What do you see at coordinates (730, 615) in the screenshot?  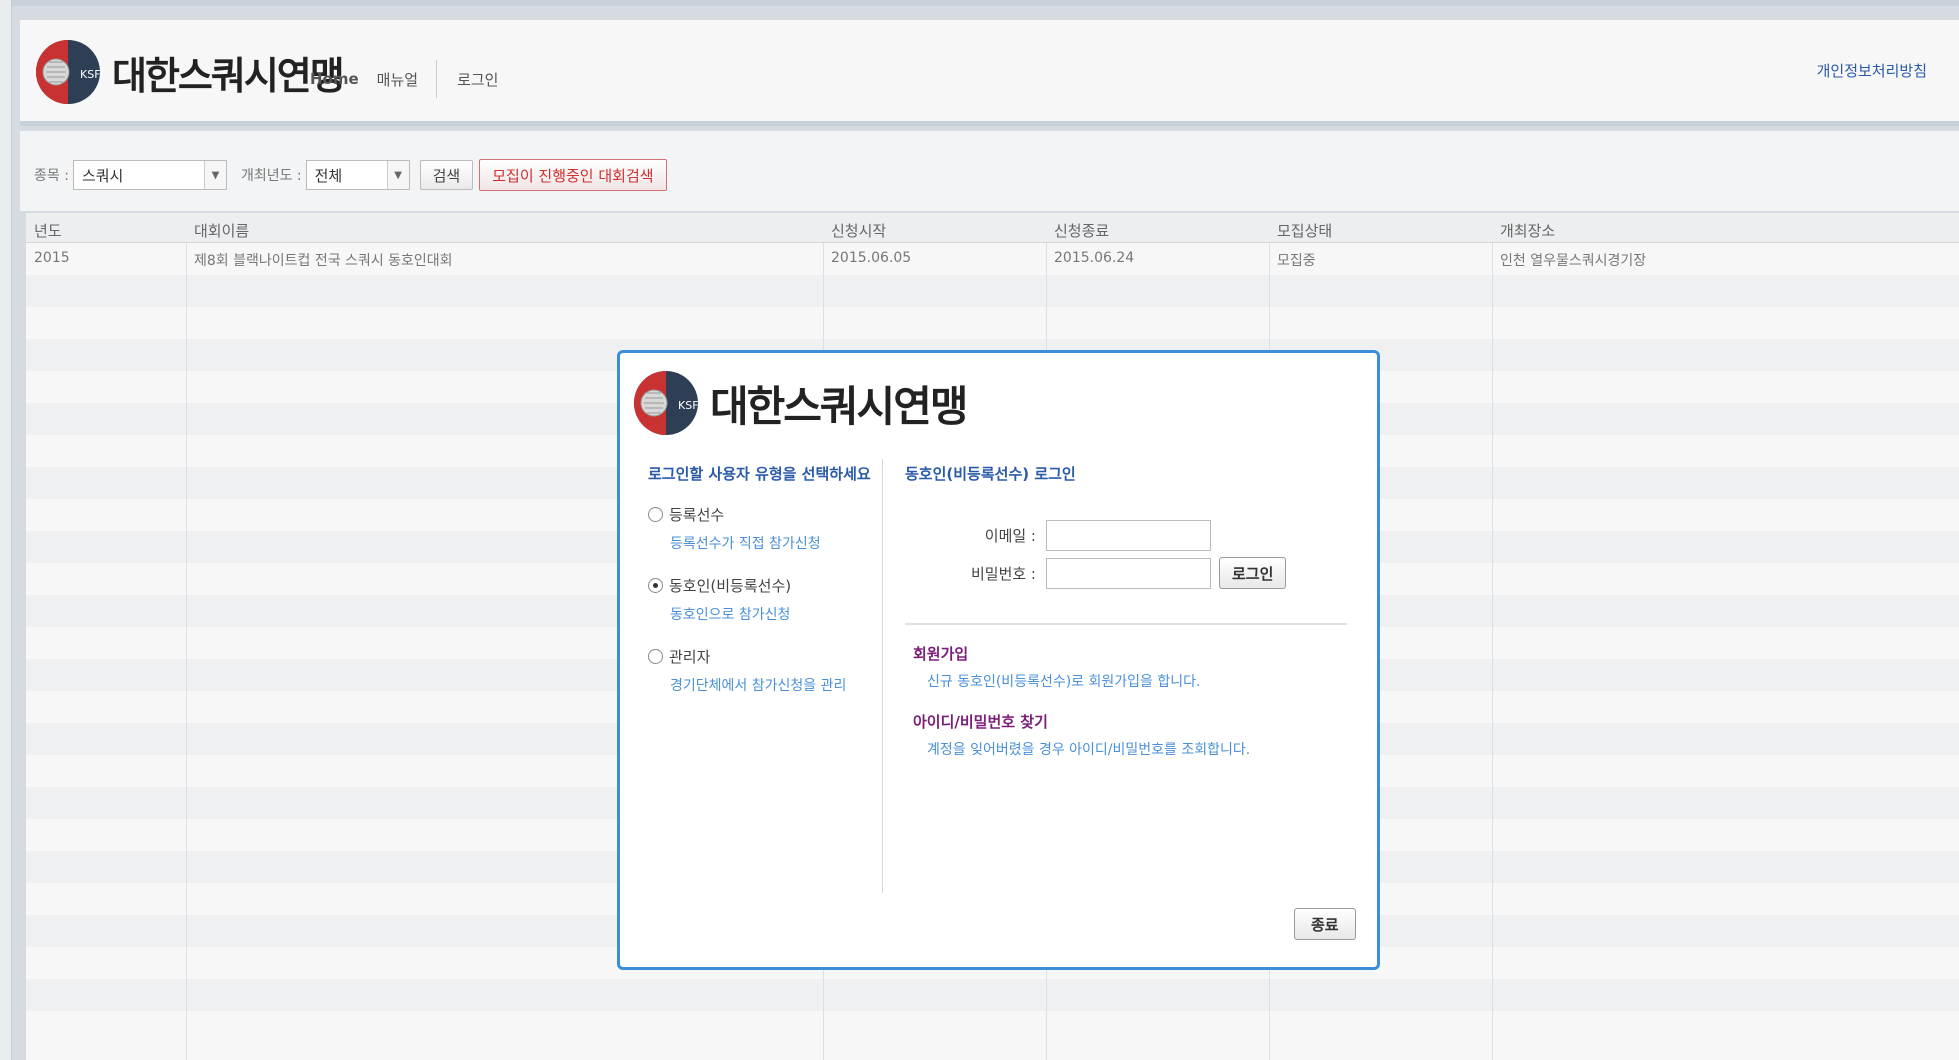 I see `option-desc: 동호인으로 참가신청` at bounding box center [730, 615].